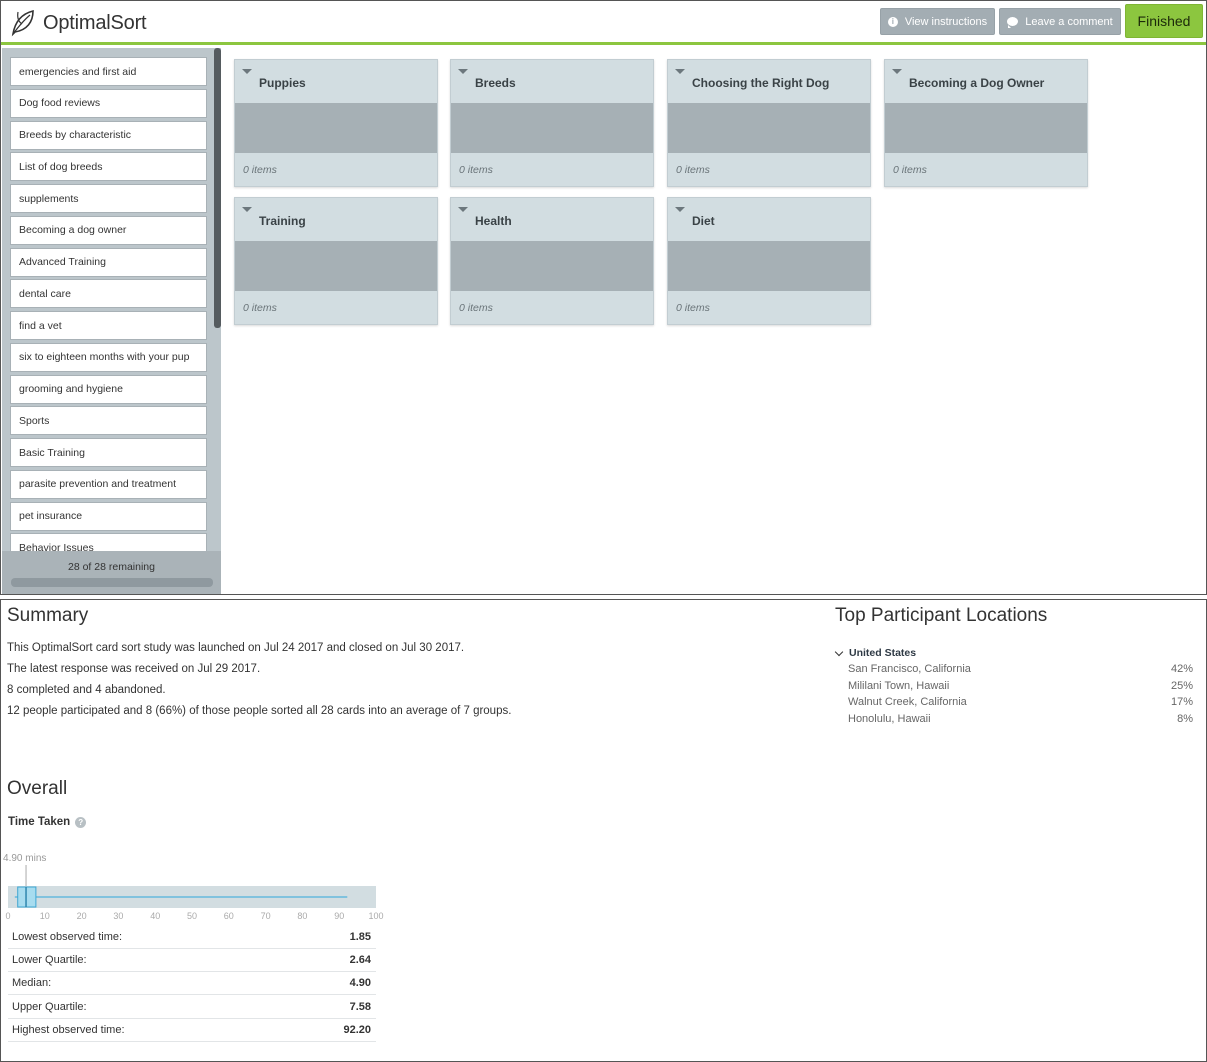 The height and width of the screenshot is (1062, 1207). What do you see at coordinates (909, 669) in the screenshot?
I see `location-name: San Francisco, California` at bounding box center [909, 669].